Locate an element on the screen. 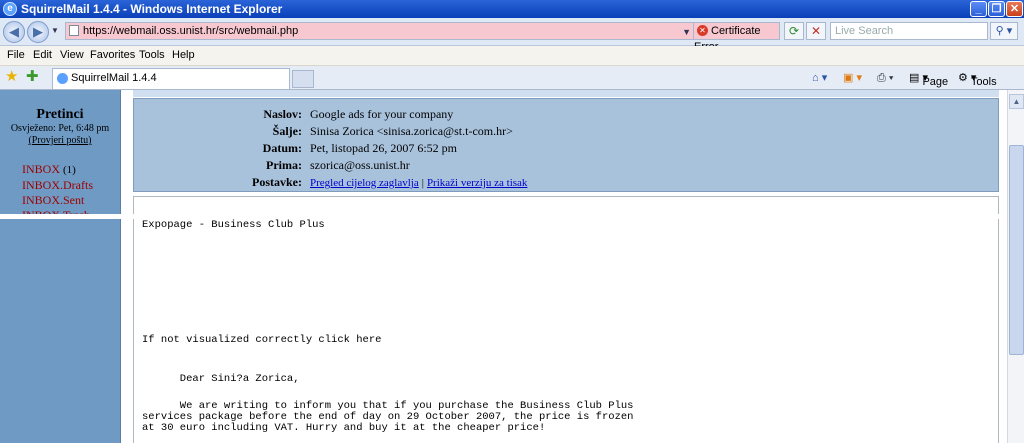 Image resolution: width=1024 pixels, height=443 pixels. vertical-scrollbar: ▲ is located at coordinates (1015, 266).